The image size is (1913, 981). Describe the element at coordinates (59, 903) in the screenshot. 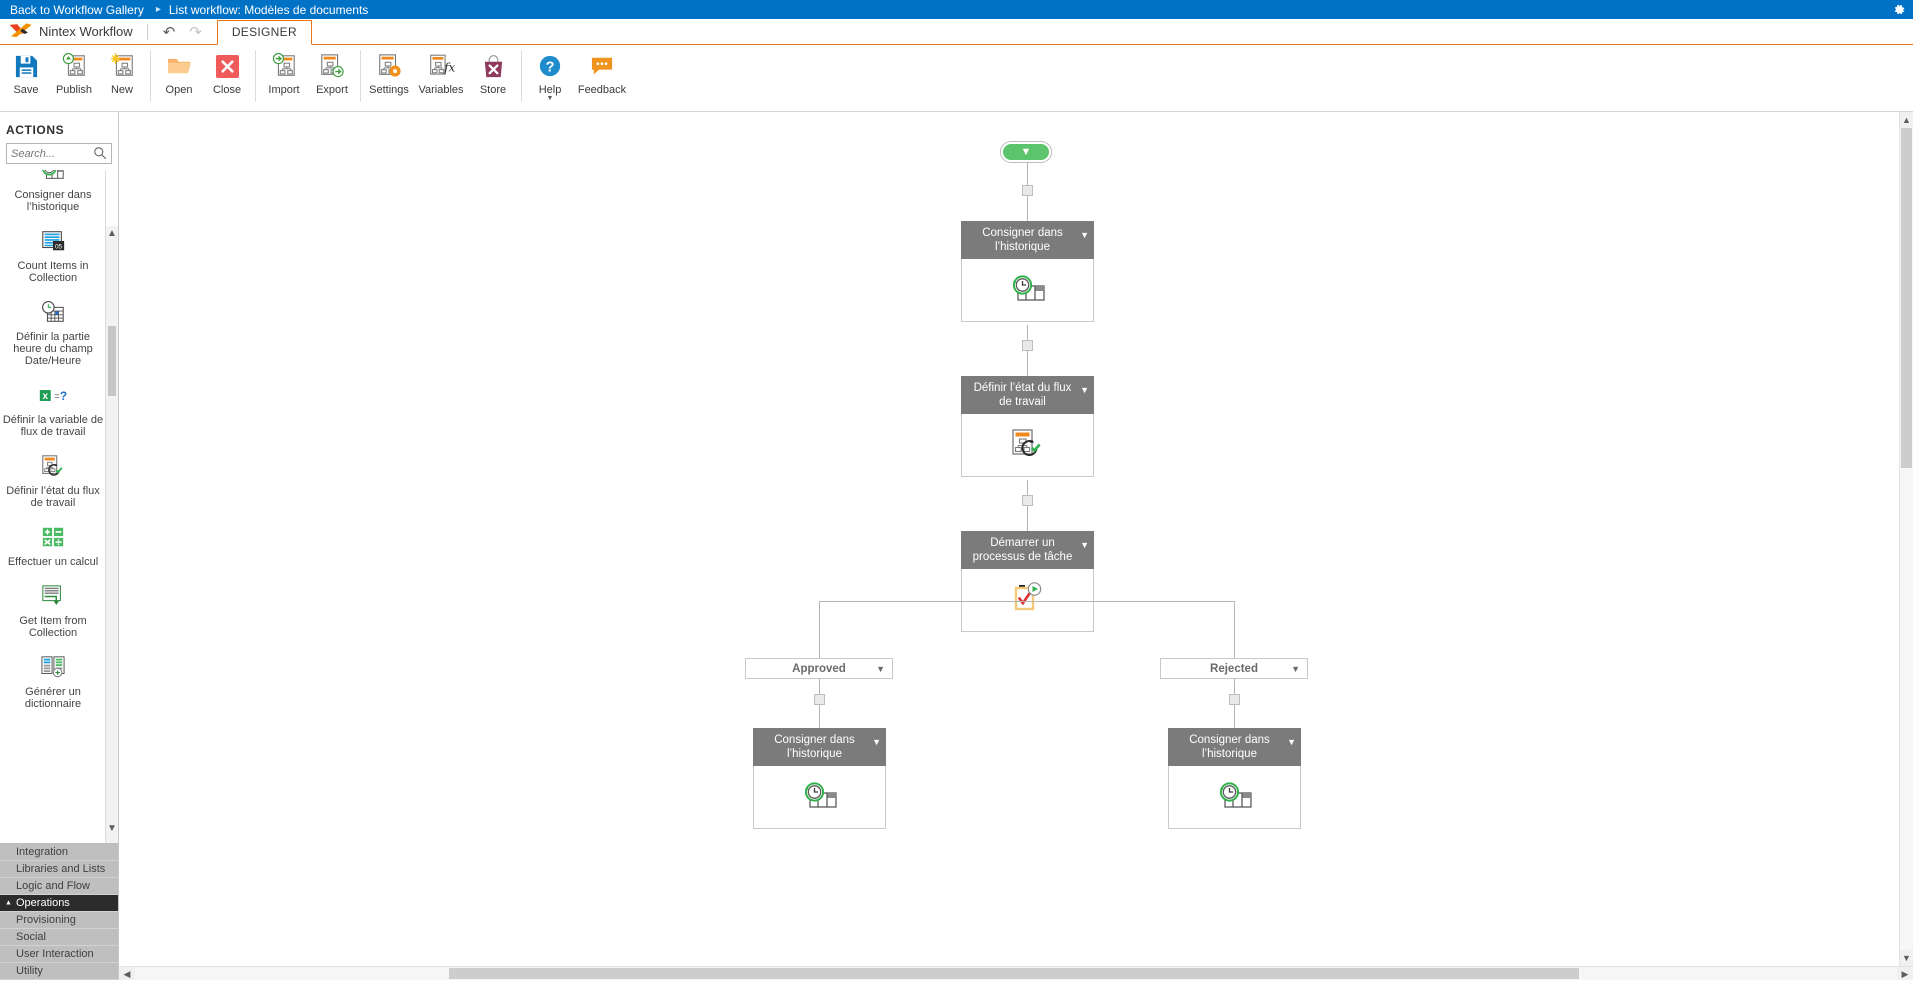

I see `category-operations: ▲ Operations` at that location.